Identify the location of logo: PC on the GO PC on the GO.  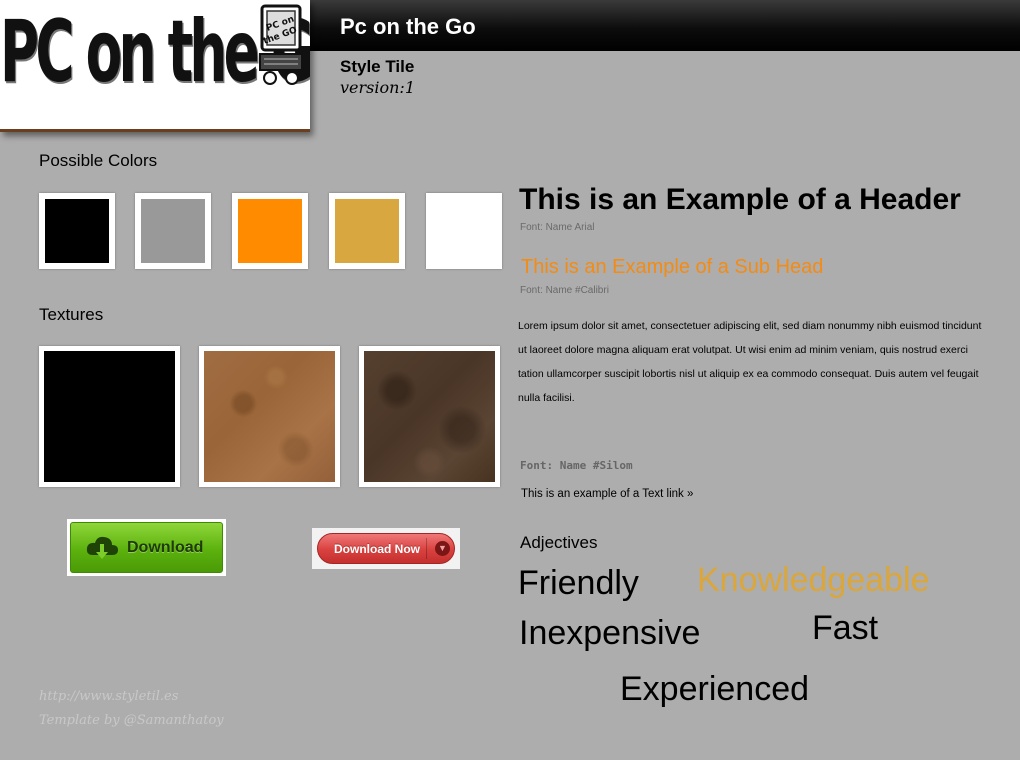
(155, 66).